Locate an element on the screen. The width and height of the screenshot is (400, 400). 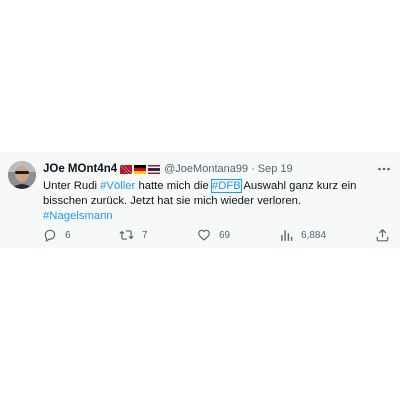
share-button is located at coordinates (382, 235).